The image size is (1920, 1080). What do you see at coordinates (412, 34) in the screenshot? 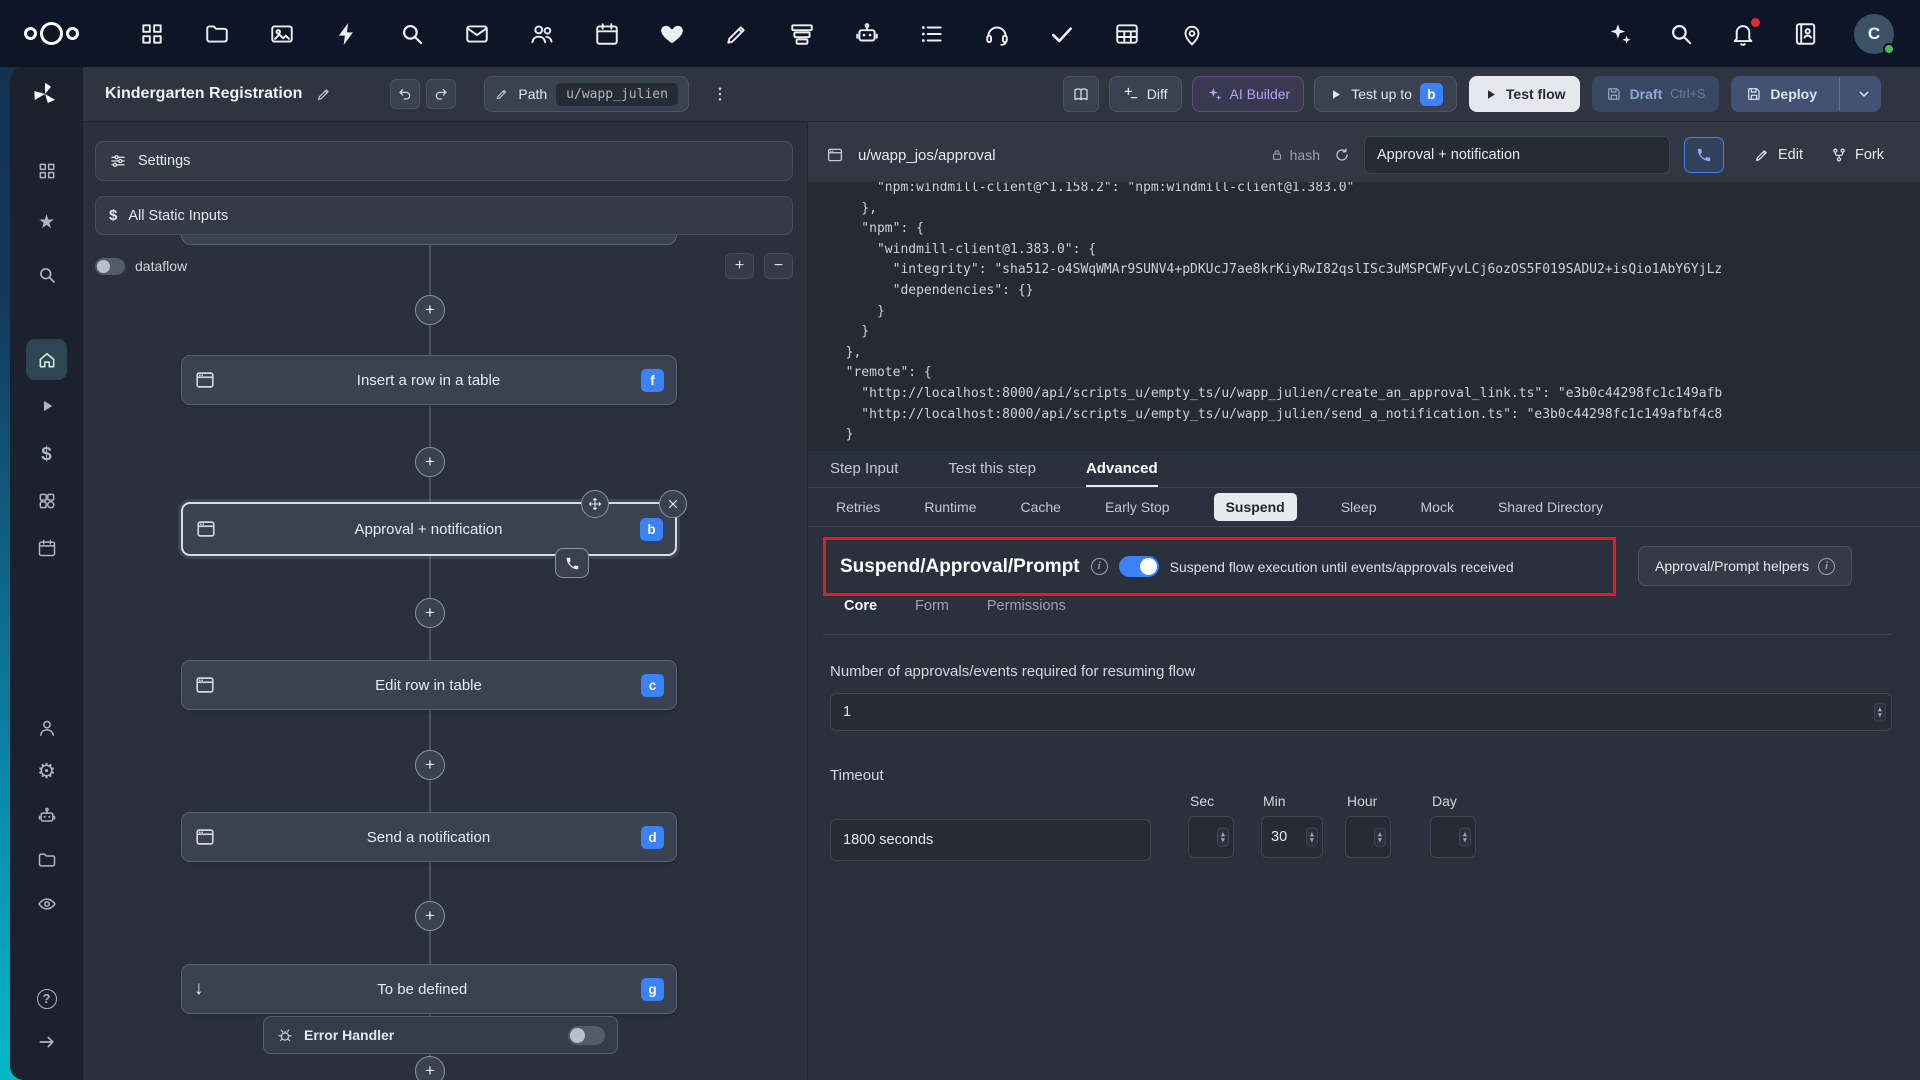
I see `search-app-icon` at bounding box center [412, 34].